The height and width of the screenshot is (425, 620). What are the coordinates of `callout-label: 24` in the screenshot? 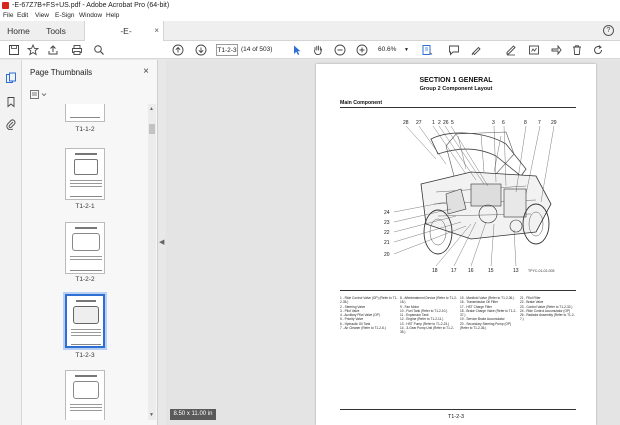 It's located at (387, 213).